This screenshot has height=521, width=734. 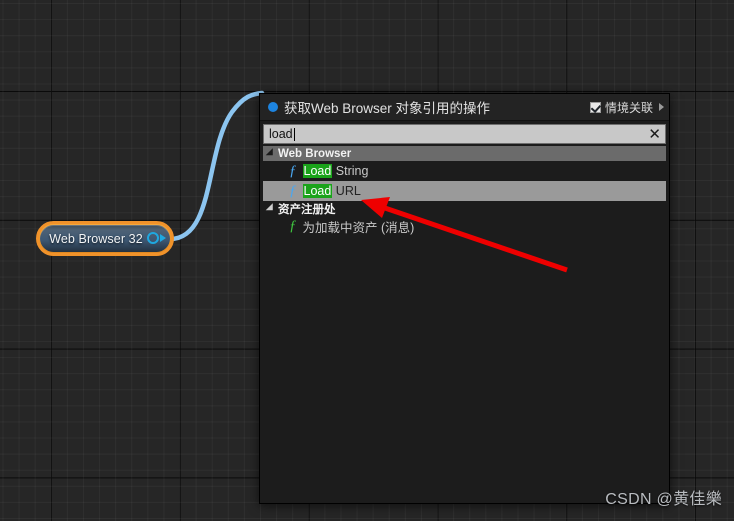 I want to click on pin-connector-arrow-icon, so click(x=163, y=238).